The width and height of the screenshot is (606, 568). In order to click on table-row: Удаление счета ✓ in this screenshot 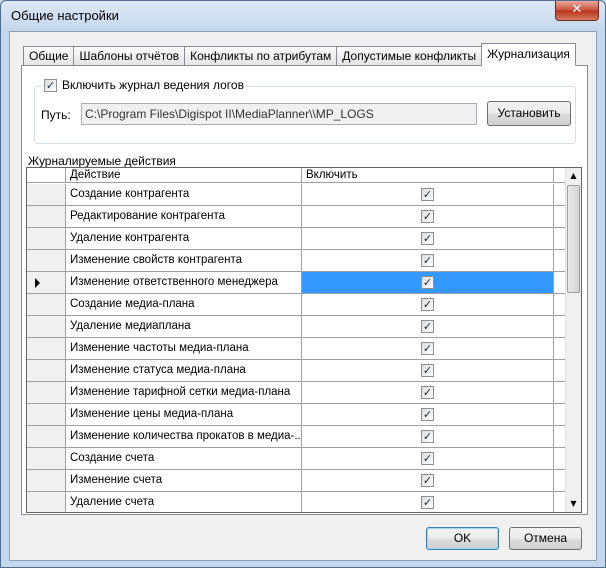, I will do `click(297, 502)`.